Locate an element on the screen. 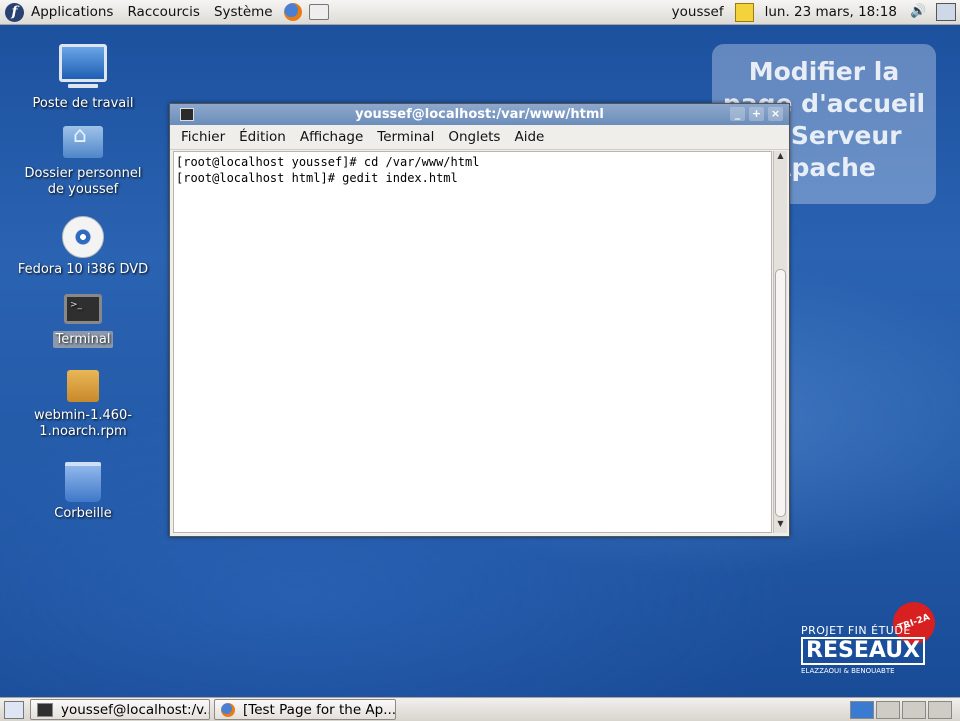  menu-edition: Édition is located at coordinates (262, 137).